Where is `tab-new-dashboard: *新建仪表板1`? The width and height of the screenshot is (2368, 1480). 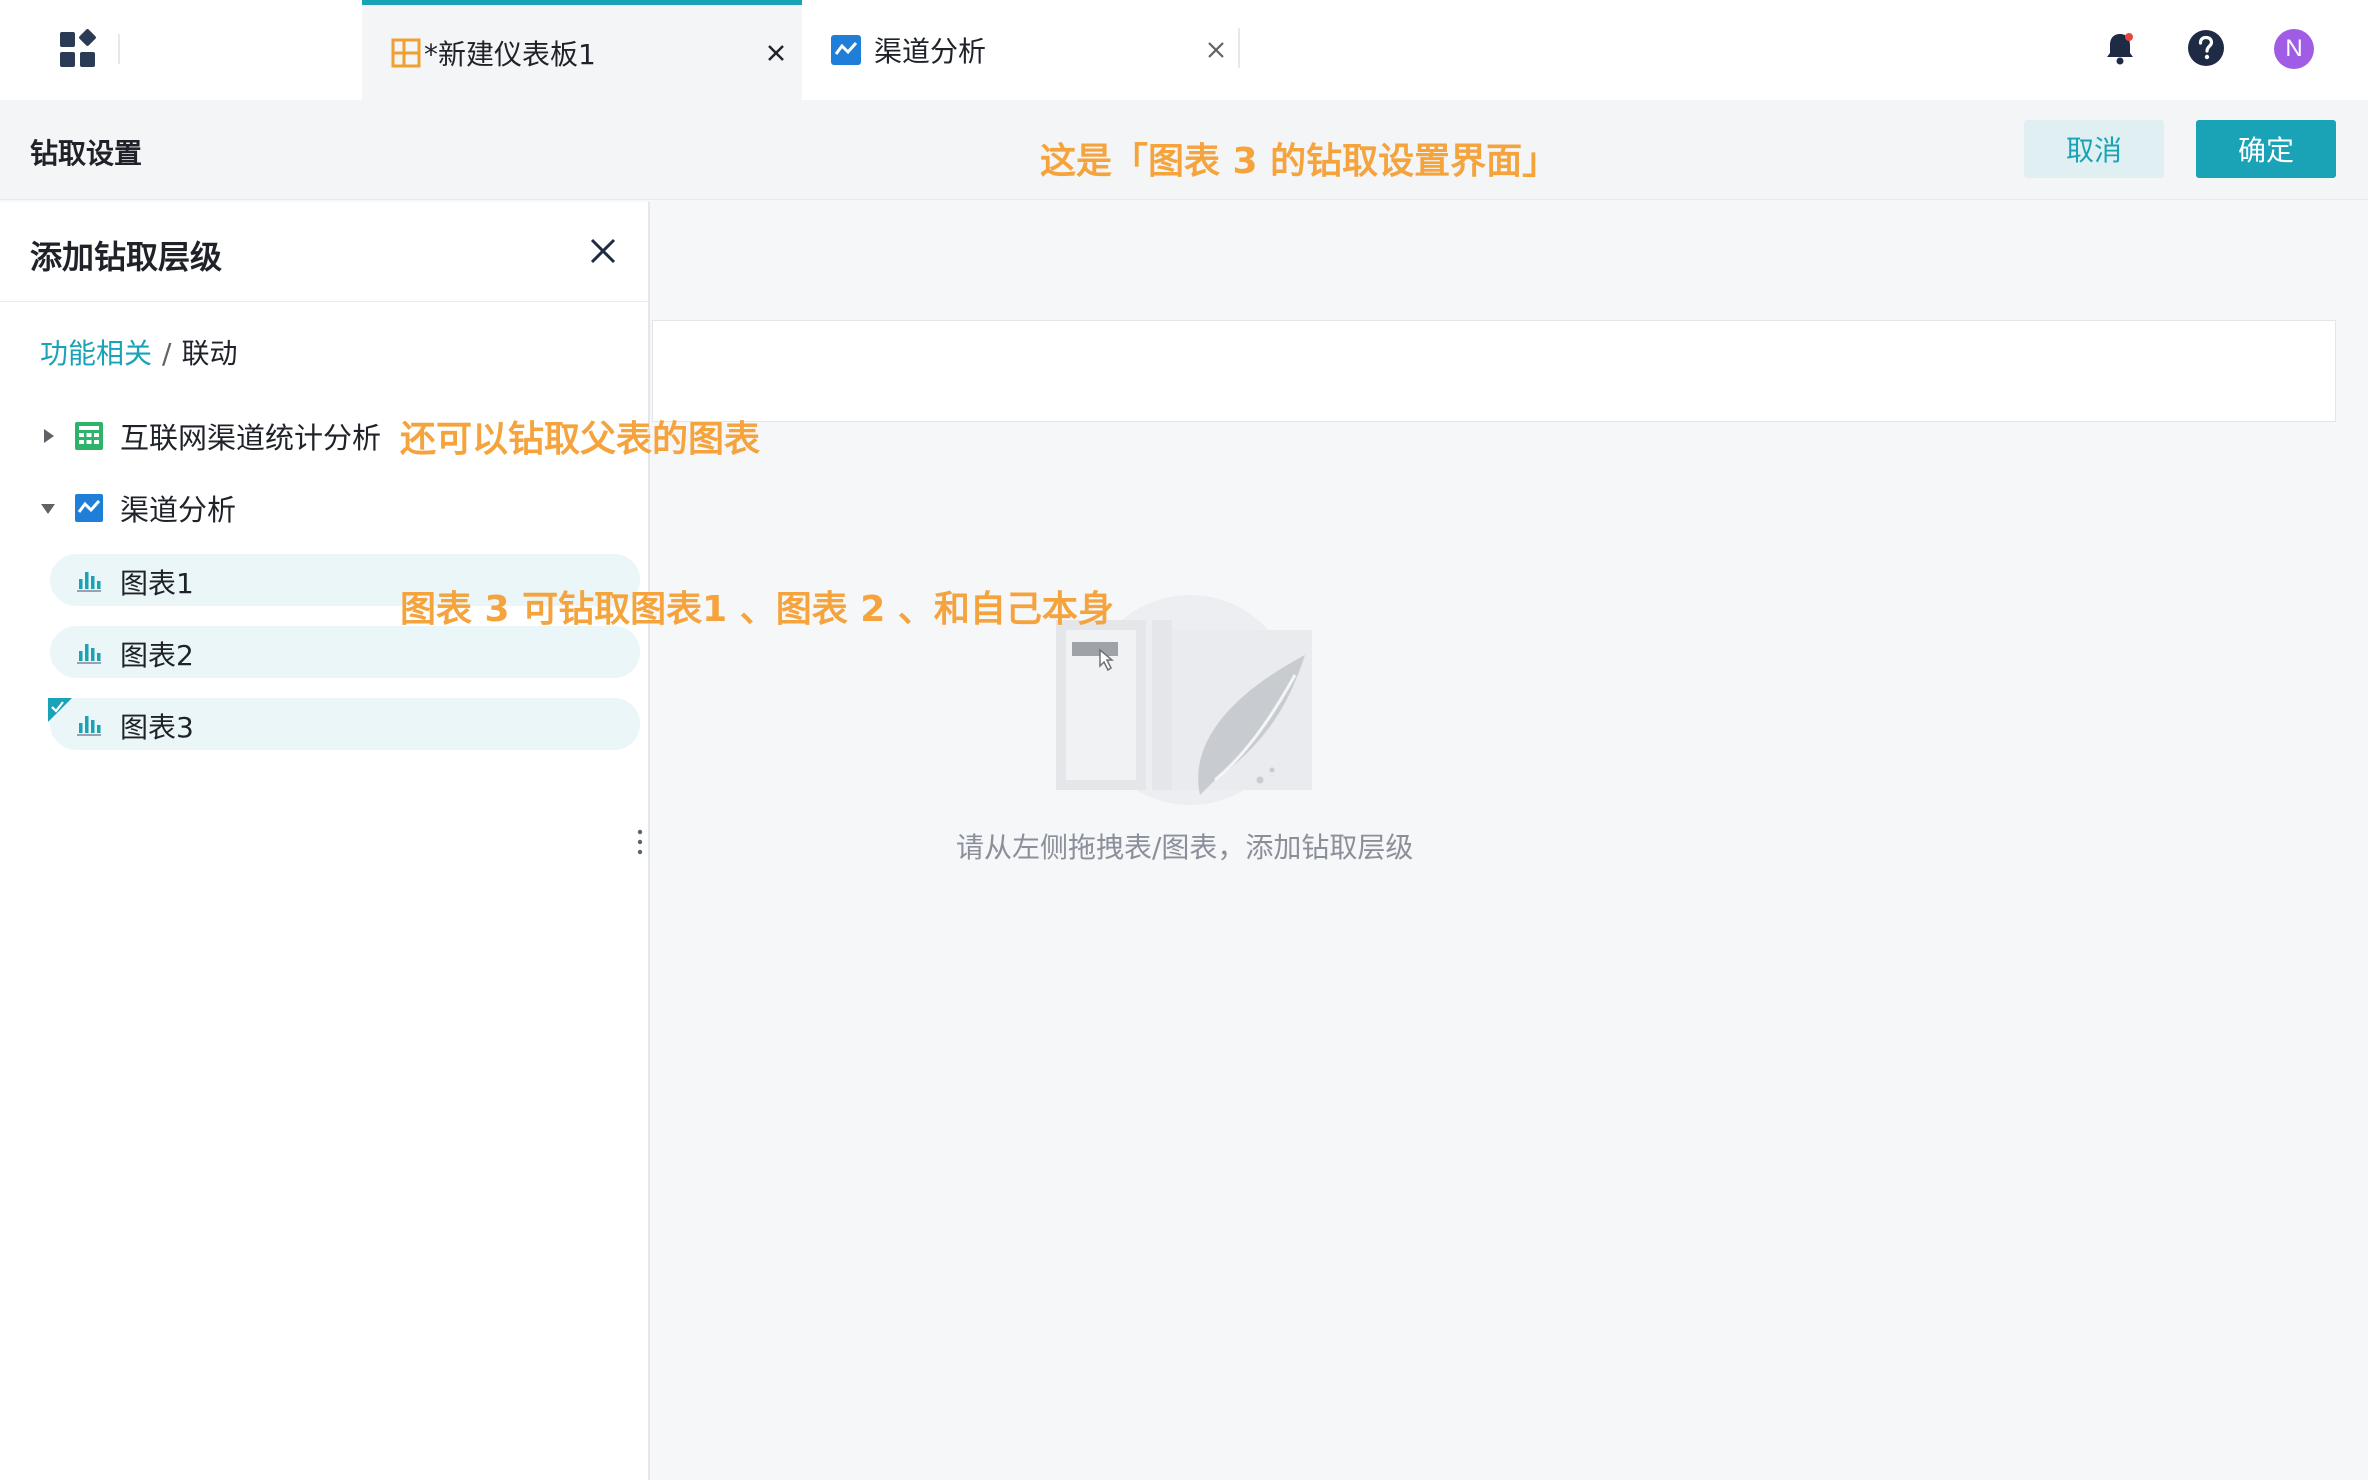
tab-new-dashboard: *新建仪表板1 is located at coordinates (582, 50).